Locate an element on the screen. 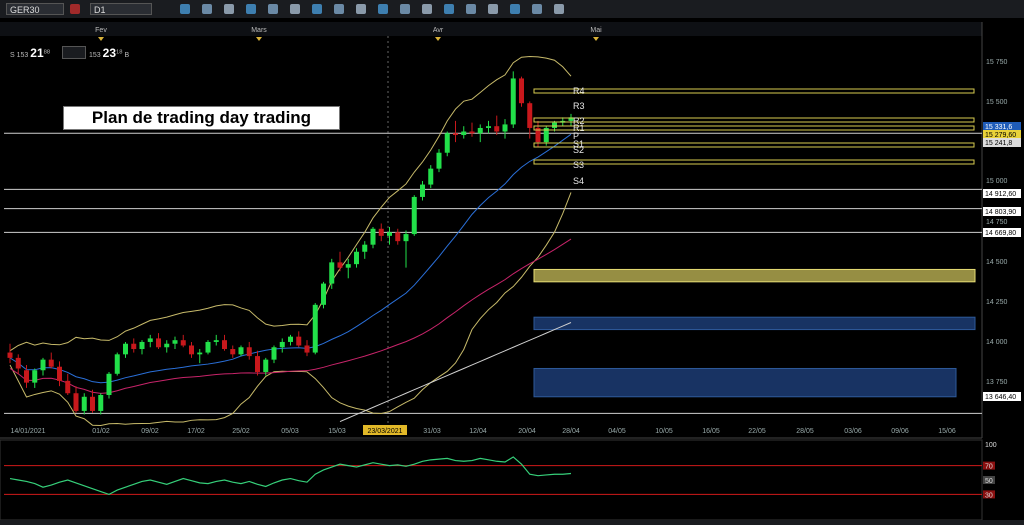  chart-icon is located at coordinates (471, 9).